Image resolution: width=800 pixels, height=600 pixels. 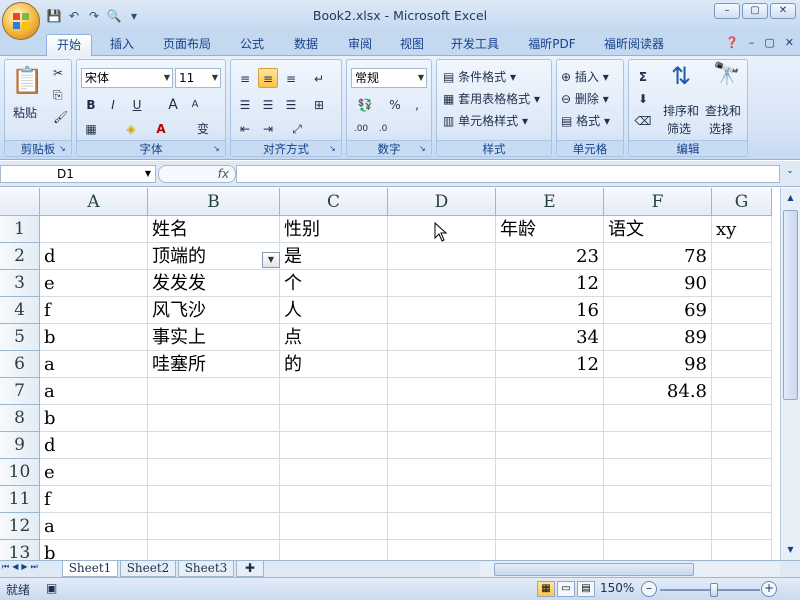 What do you see at coordinates (94, 550) in the screenshot?
I see `cell-a13: b` at bounding box center [94, 550].